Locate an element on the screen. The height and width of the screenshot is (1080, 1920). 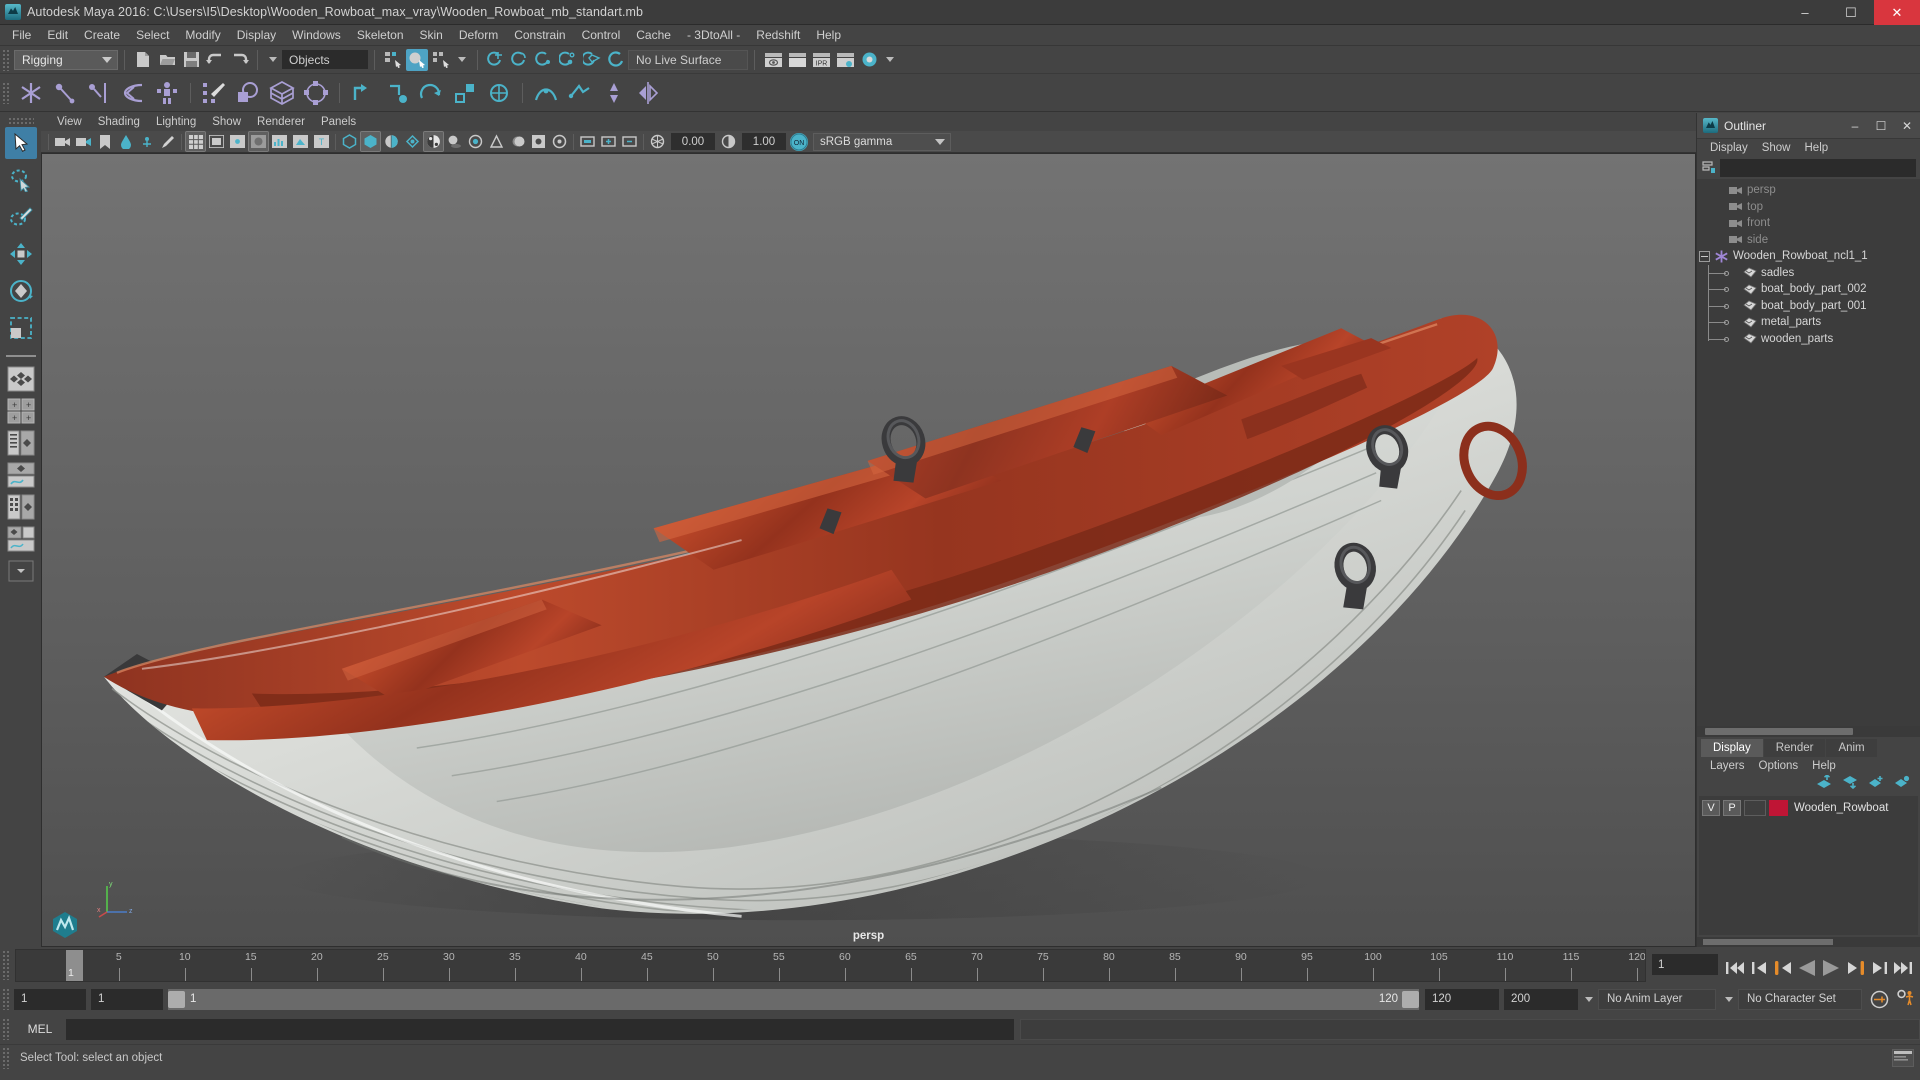
constraint-aim-icon is located at coordinates (499, 93).